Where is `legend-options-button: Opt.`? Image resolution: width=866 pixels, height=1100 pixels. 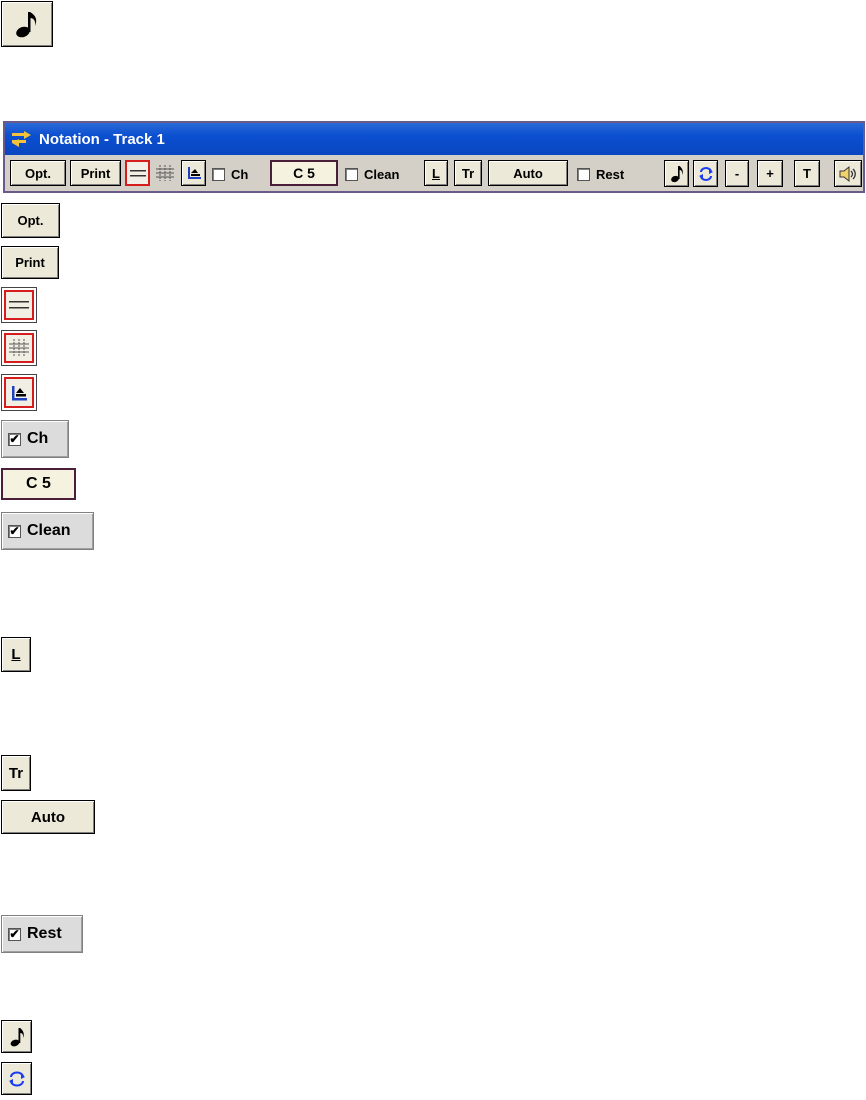 legend-options-button: Opt. is located at coordinates (30, 220).